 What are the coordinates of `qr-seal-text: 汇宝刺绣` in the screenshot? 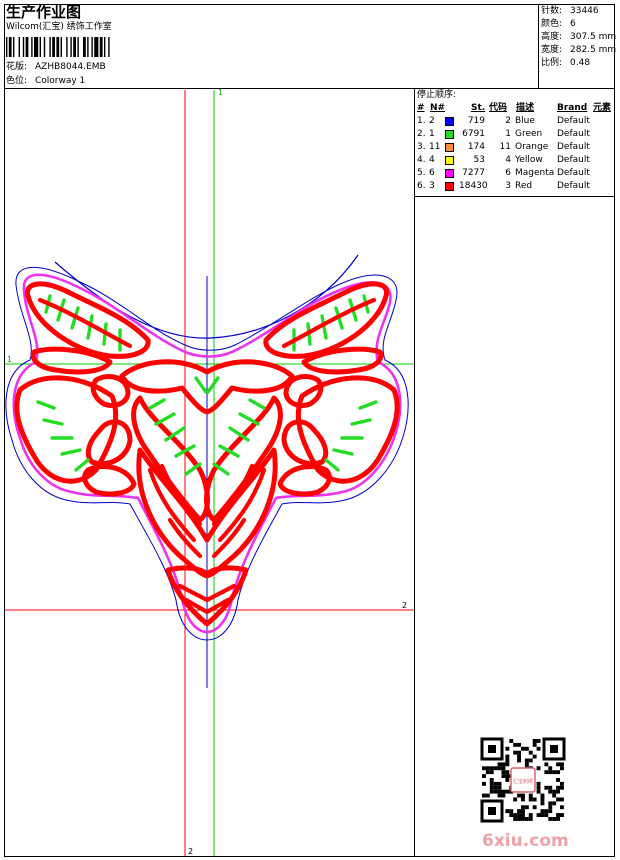 It's located at (523, 781).